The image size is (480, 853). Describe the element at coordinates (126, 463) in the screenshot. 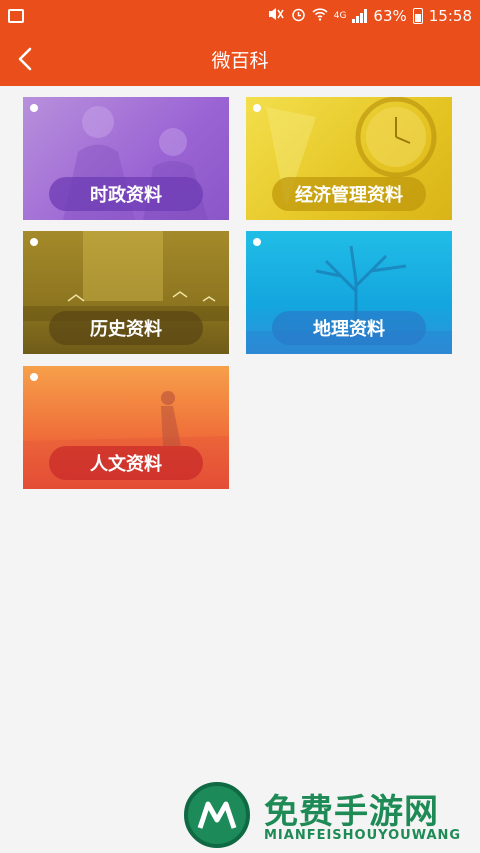

I see `card-label: 人文资料` at that location.